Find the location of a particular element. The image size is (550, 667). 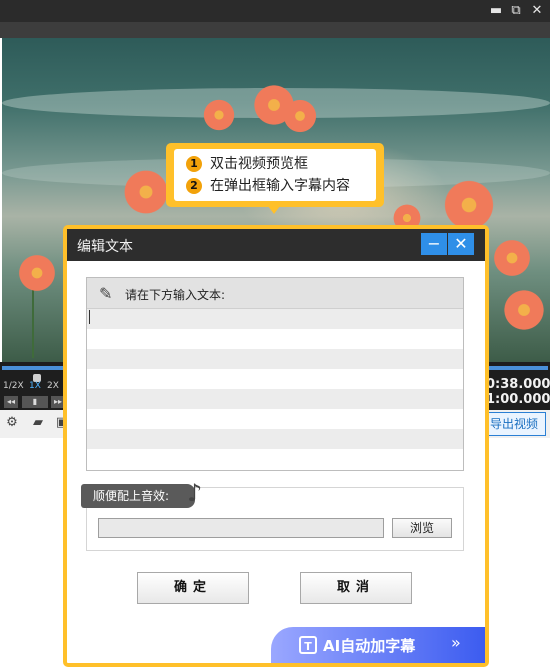

text-prompt: 请在下方输入文本: is located at coordinates (175, 295).